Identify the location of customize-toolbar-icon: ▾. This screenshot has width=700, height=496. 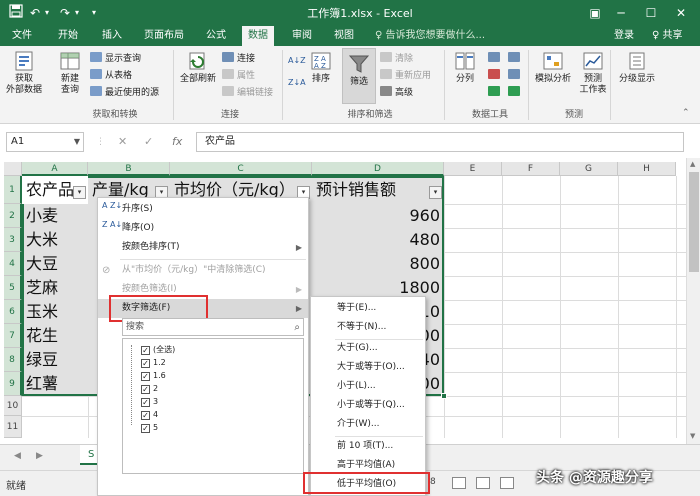
(94, 13).